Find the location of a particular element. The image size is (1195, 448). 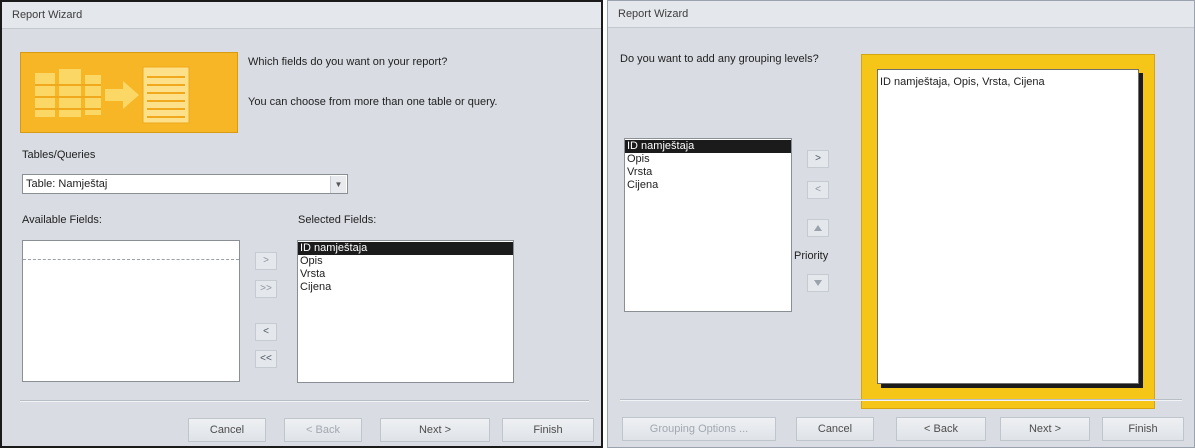

add-all-fields-button: >> is located at coordinates (266, 289).